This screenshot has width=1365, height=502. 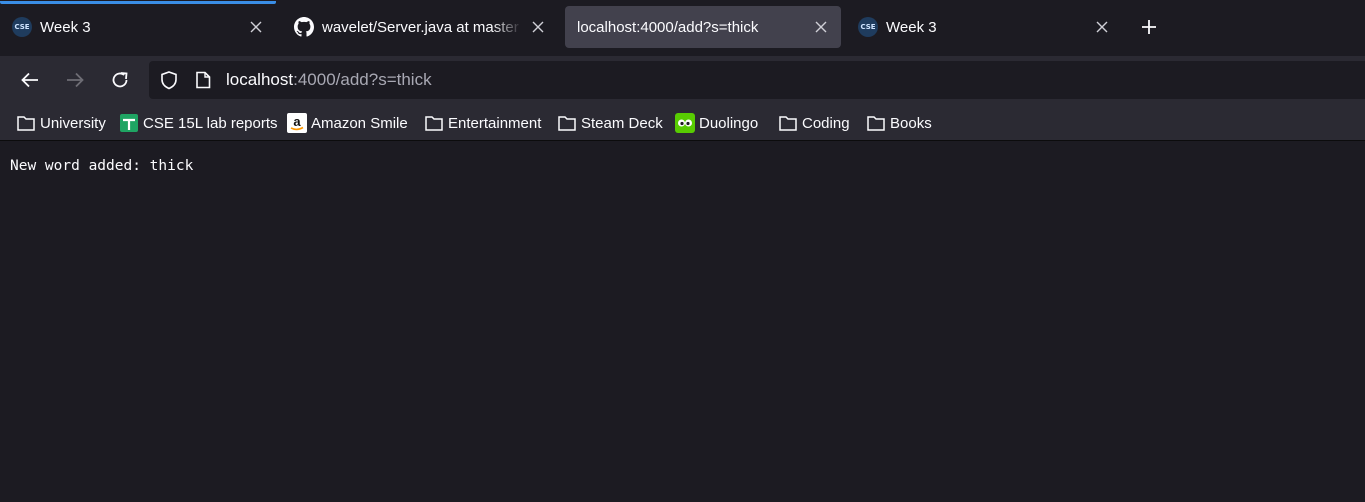 What do you see at coordinates (826, 123) in the screenshot?
I see `bookmark-label: Coding` at bounding box center [826, 123].